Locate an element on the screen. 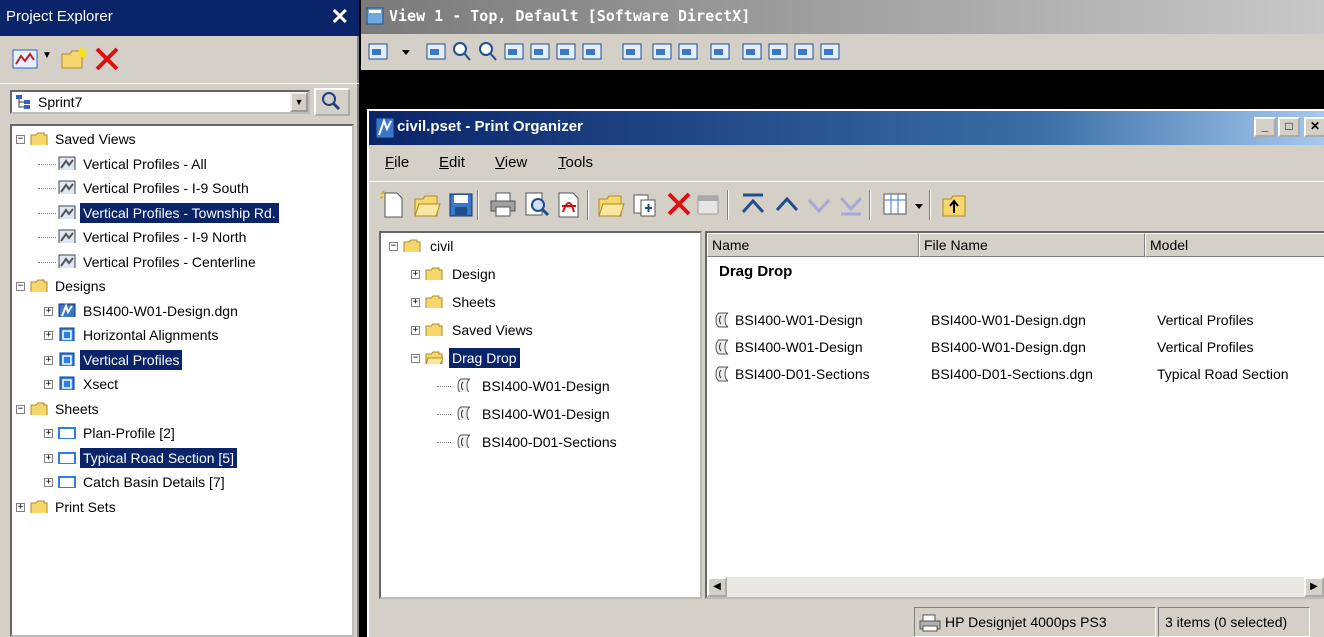 Image resolution: width=1324 pixels, height=637 pixels. tree-item-vertical-profiles-i-9-south: Vertical Profiles - I-9 South is located at coordinates (182, 188).